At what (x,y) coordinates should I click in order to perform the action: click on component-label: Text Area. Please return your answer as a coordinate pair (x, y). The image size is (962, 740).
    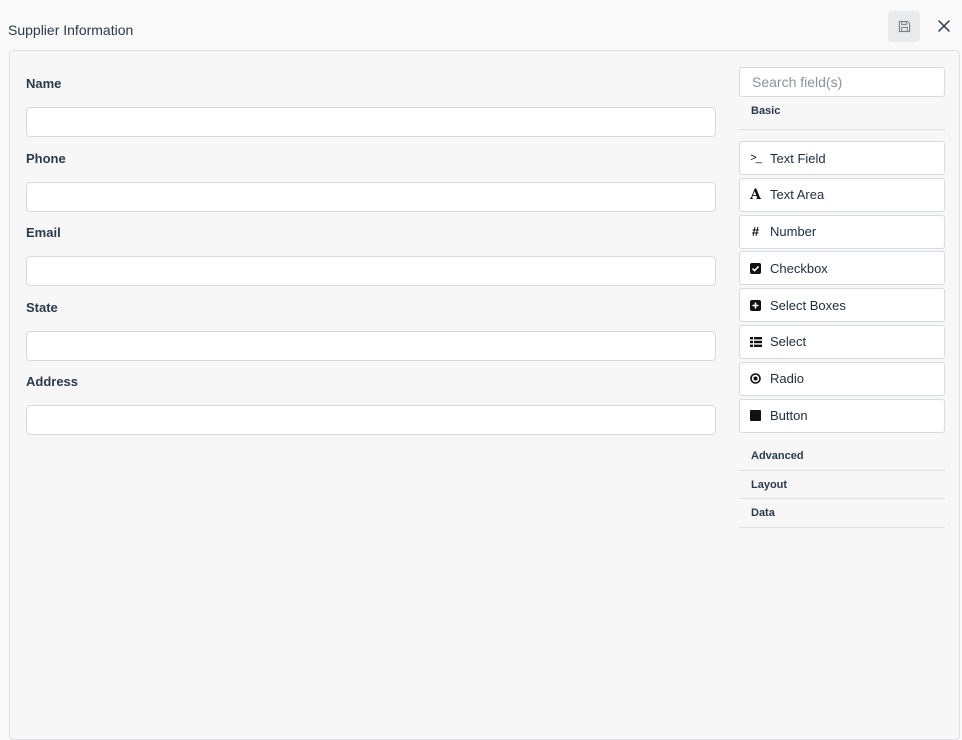
    Looking at the image, I should click on (797, 195).